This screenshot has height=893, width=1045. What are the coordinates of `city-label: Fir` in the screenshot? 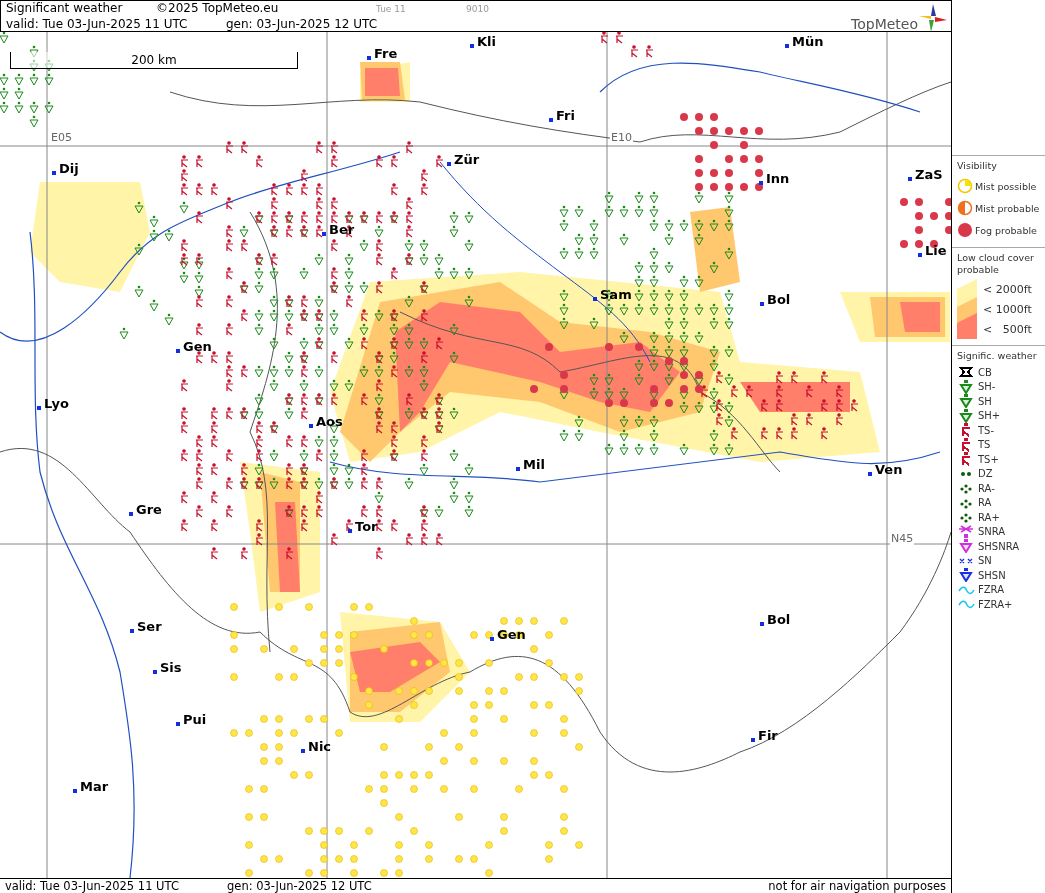 It's located at (764, 735).